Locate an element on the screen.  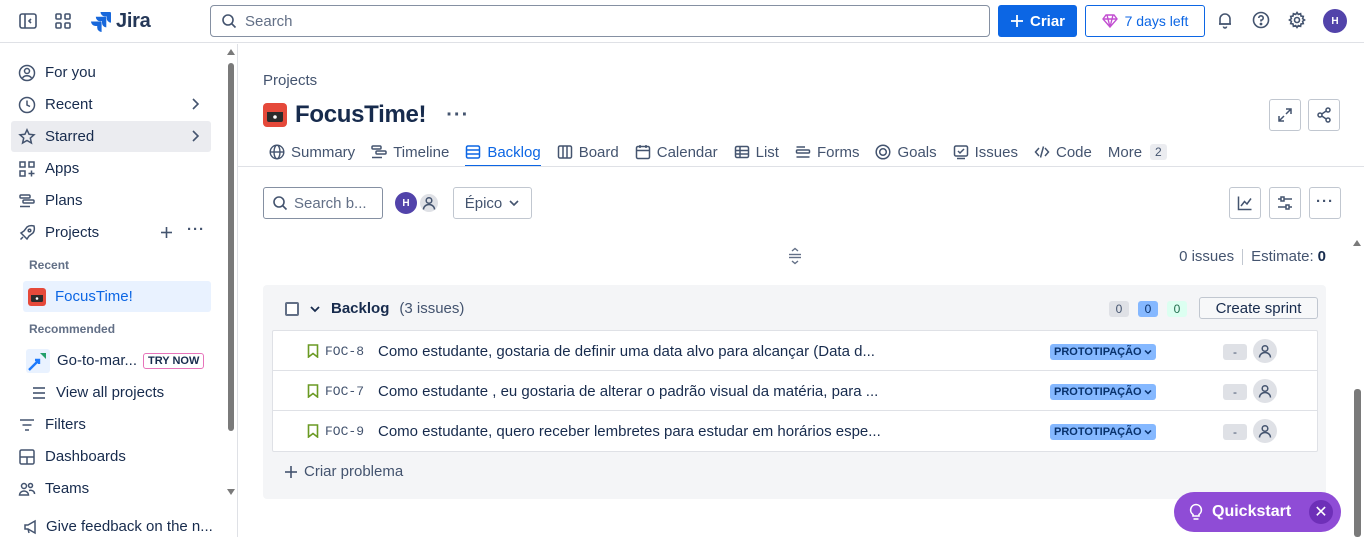
tab-calendar: Calendar is located at coordinates (676, 152).